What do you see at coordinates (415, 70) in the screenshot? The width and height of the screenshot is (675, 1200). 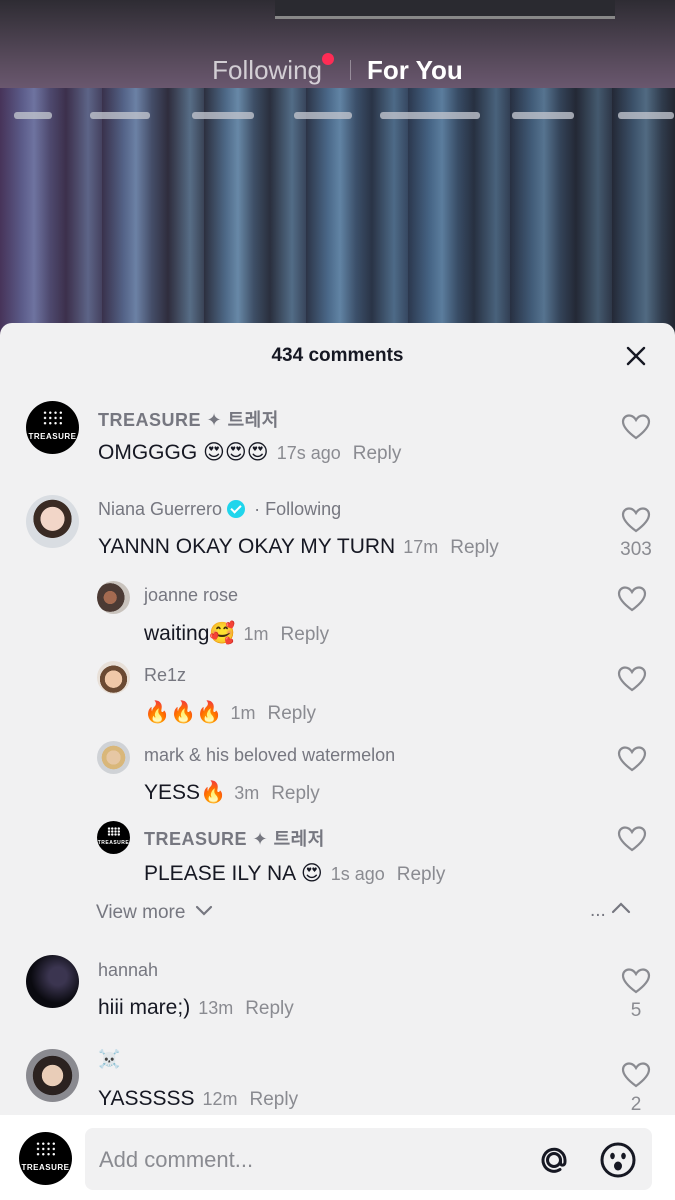 I see `tab-for-you: For You` at bounding box center [415, 70].